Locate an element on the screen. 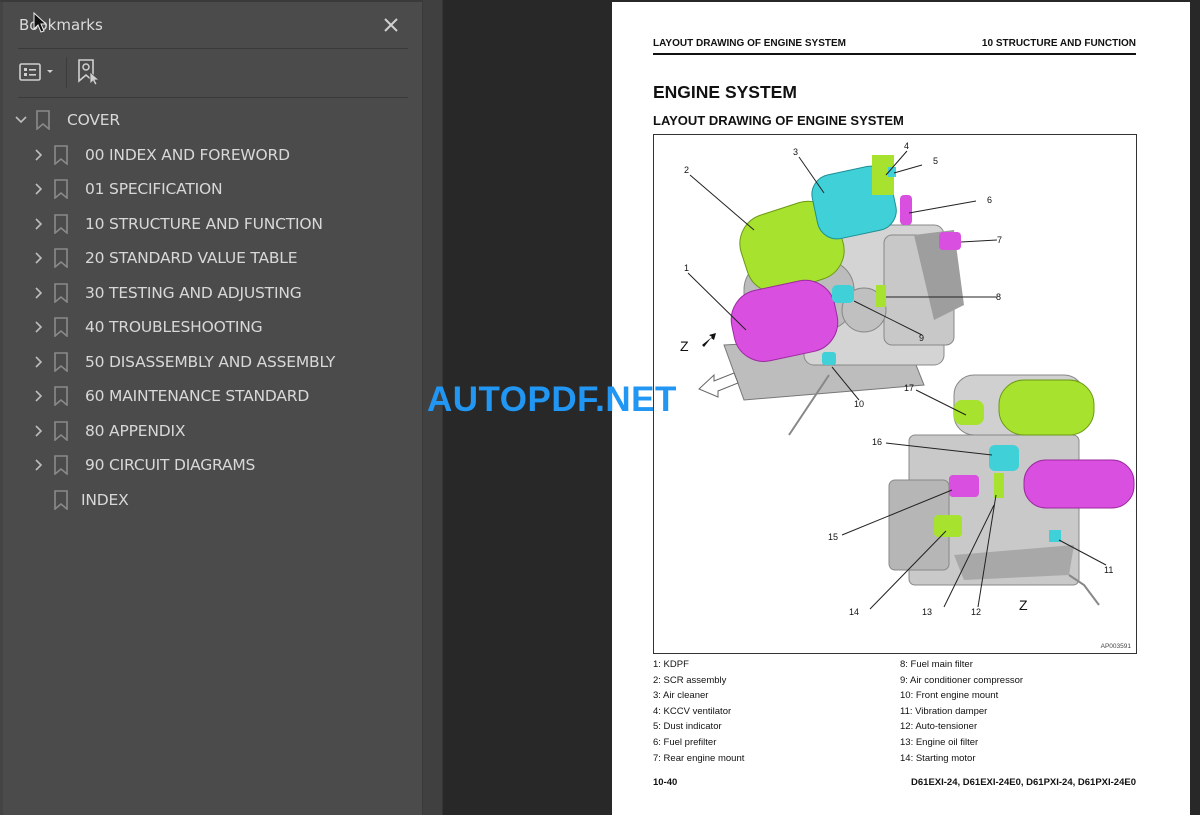 The image size is (1200, 815). callout-label: 6 is located at coordinates (990, 200).